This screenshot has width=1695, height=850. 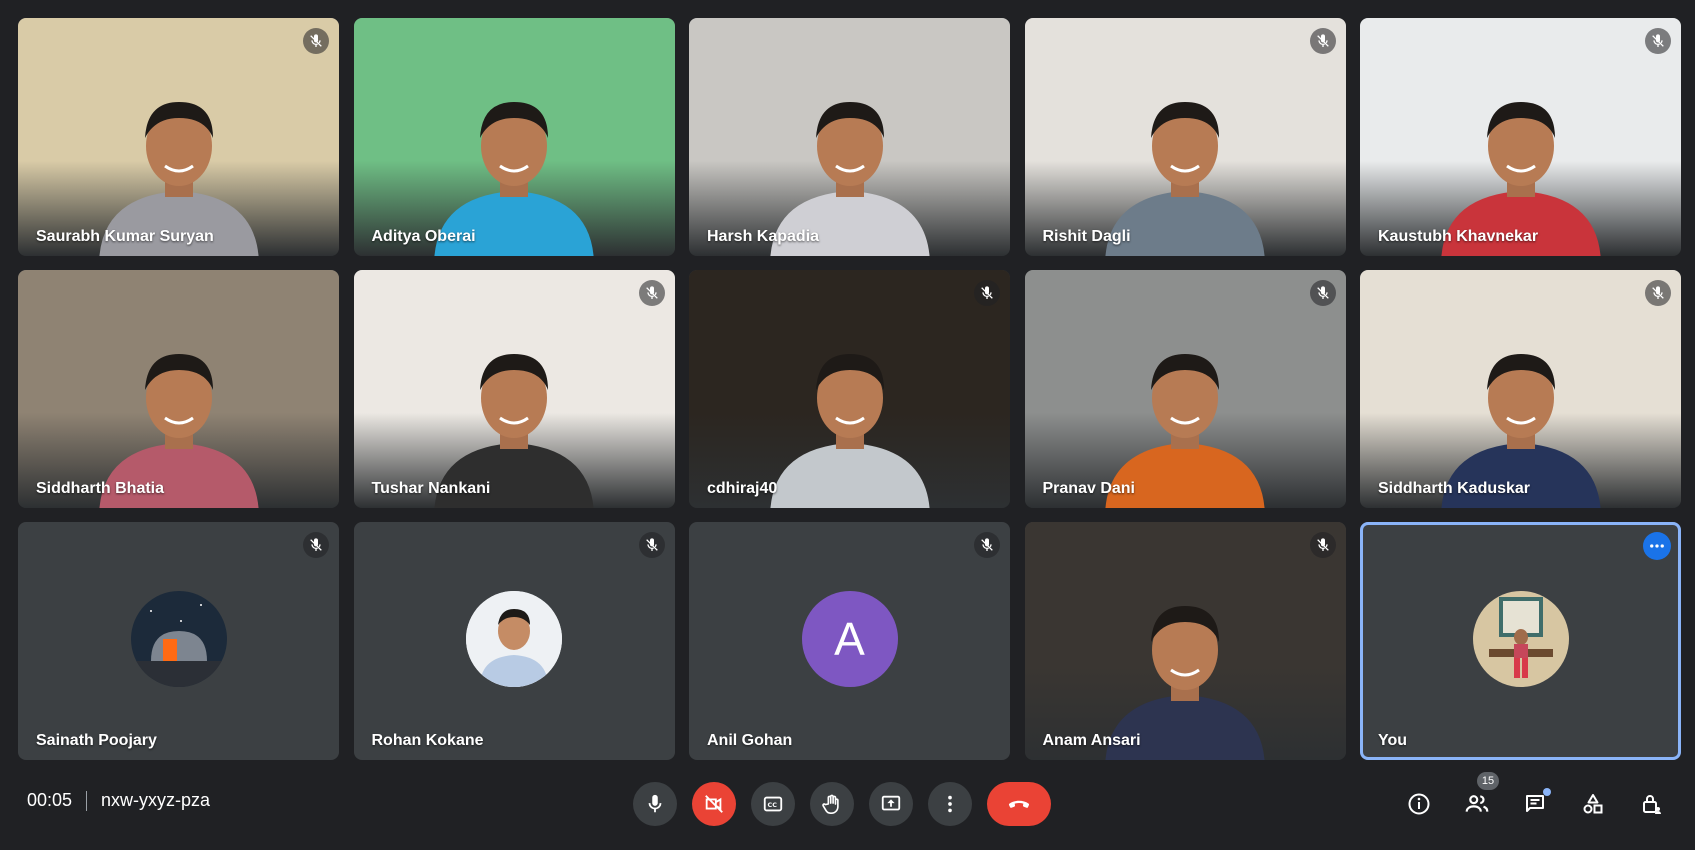 I want to click on participant-tile: Pranav Dani, so click(x=1185, y=389).